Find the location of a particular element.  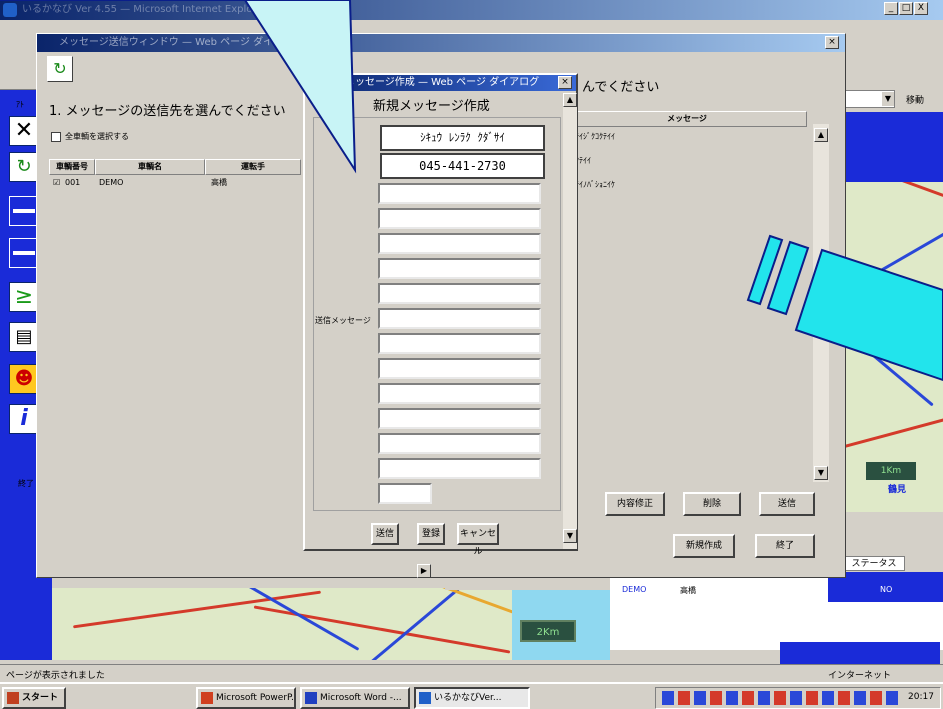

cyan-bar-large is located at coordinates (868, 315).